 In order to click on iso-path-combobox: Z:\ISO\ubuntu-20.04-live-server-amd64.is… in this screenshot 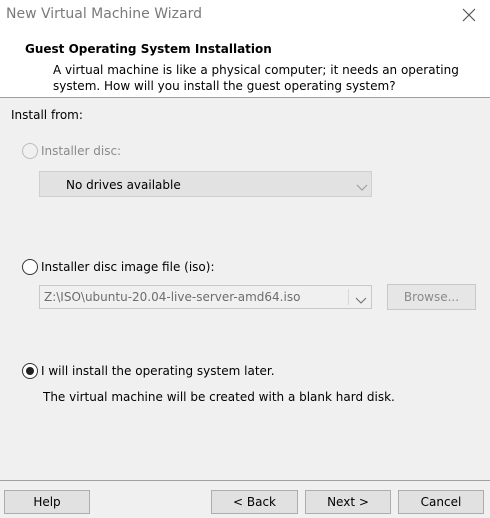, I will do `click(205, 297)`.